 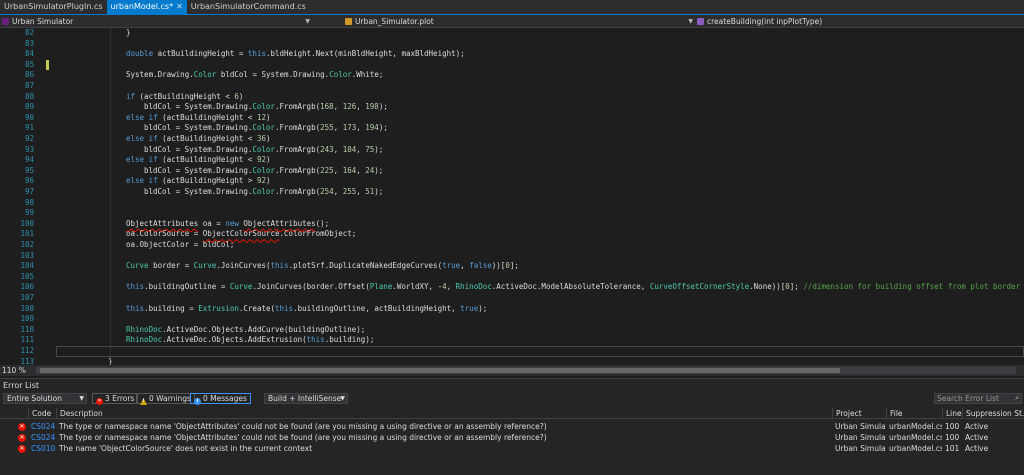 I want to click on method-icon, so click(x=700, y=21).